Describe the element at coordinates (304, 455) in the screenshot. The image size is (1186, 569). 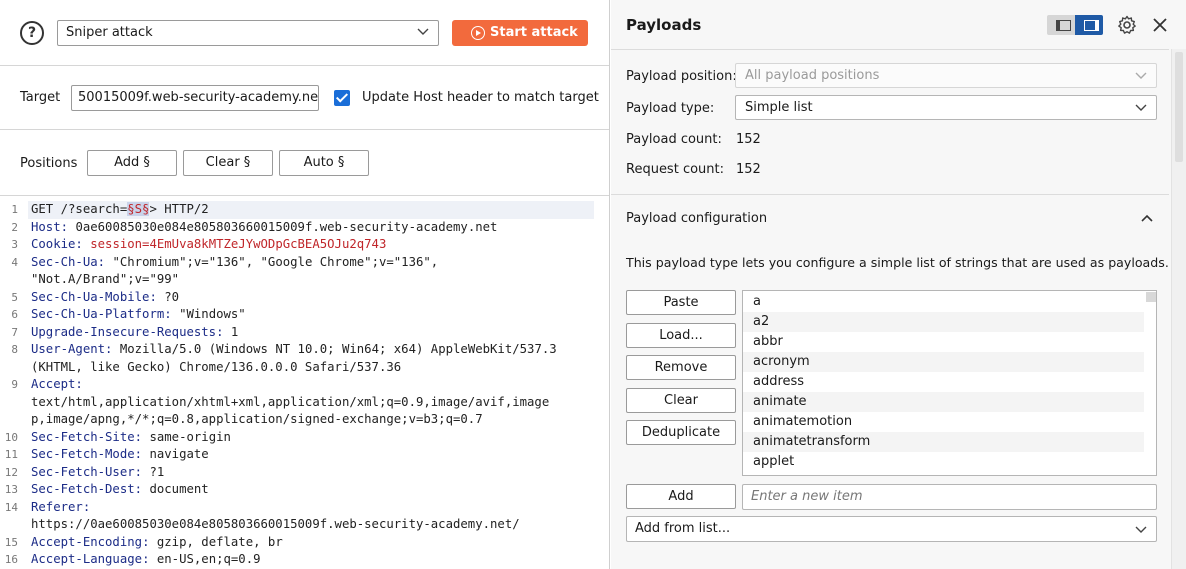
I see `request-line: 11 Sec-Fetch-Mode: navigate` at that location.